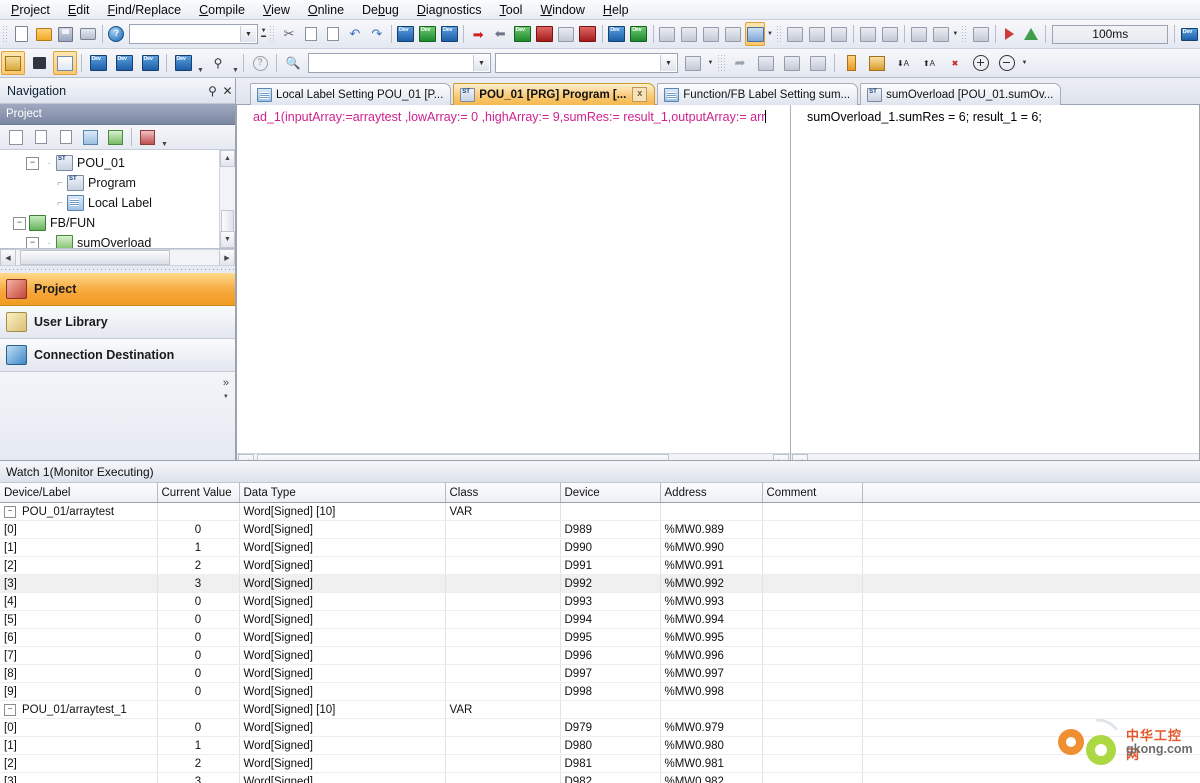 The image size is (1200, 783). Describe the element at coordinates (640, 94) in the screenshot. I see `close-tab-icon: x` at that location.